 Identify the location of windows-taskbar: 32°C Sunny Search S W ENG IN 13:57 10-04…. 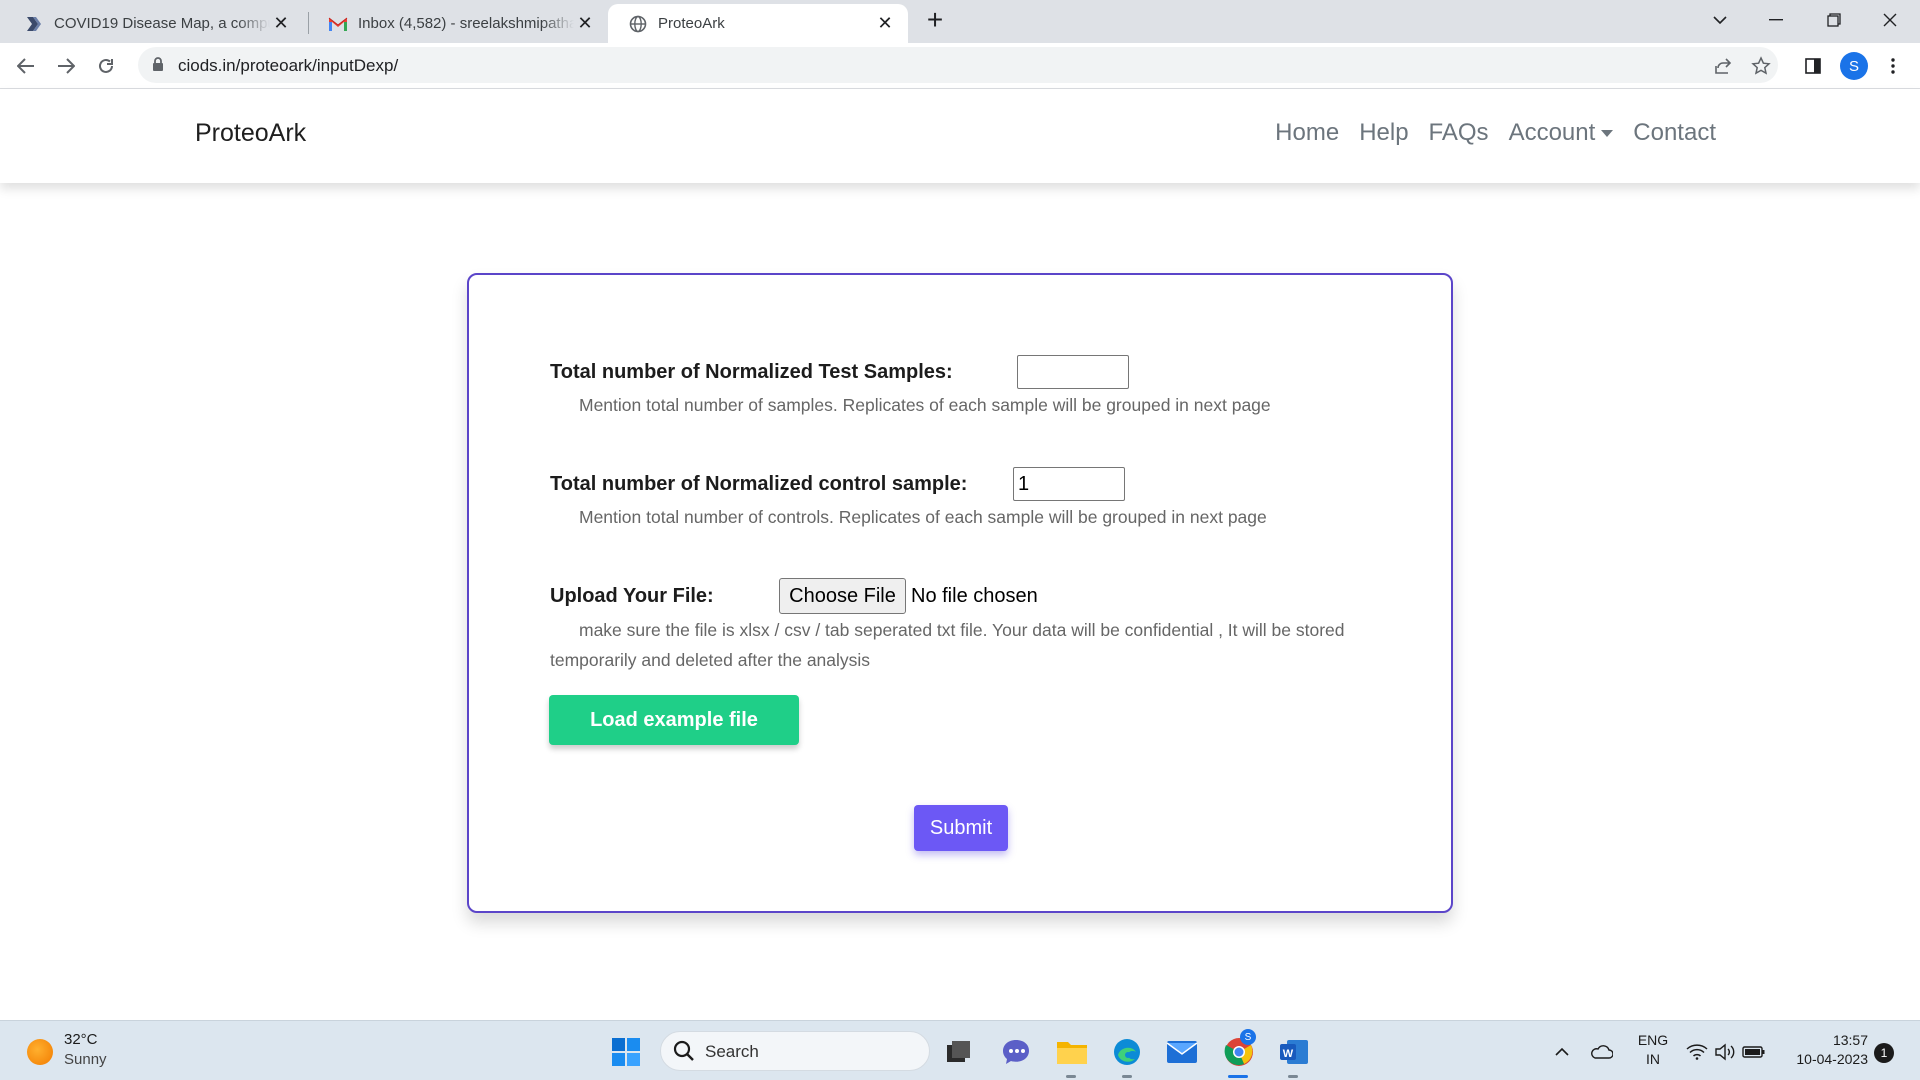
(960, 1050).